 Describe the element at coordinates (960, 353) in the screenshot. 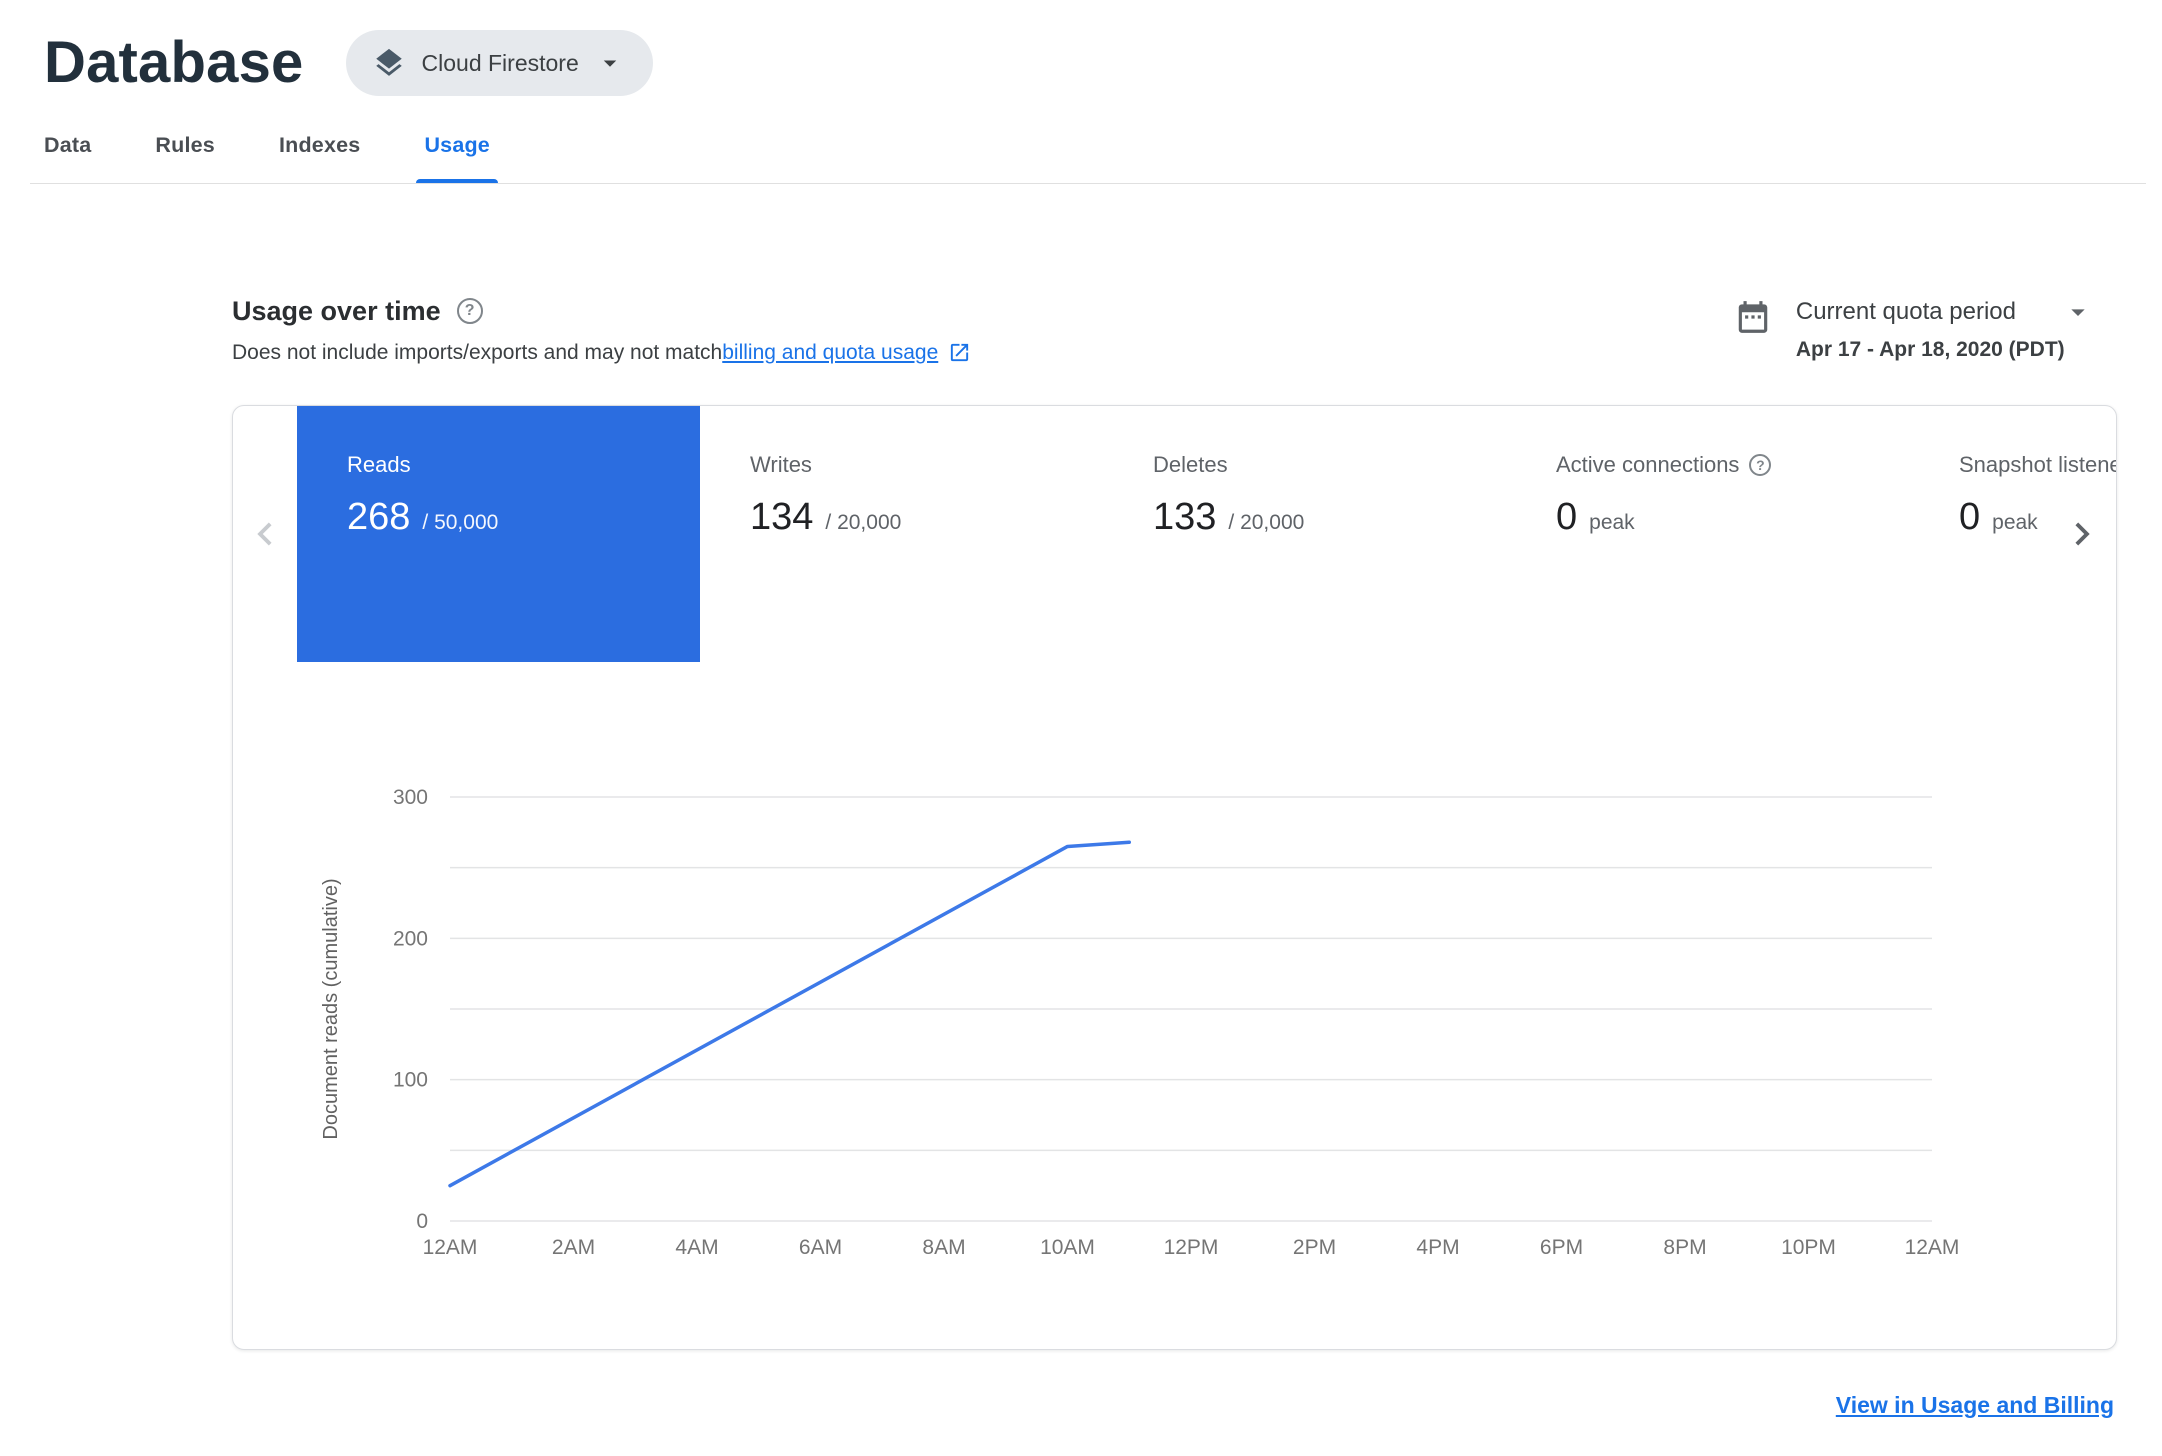

I see `external-link-icon` at that location.